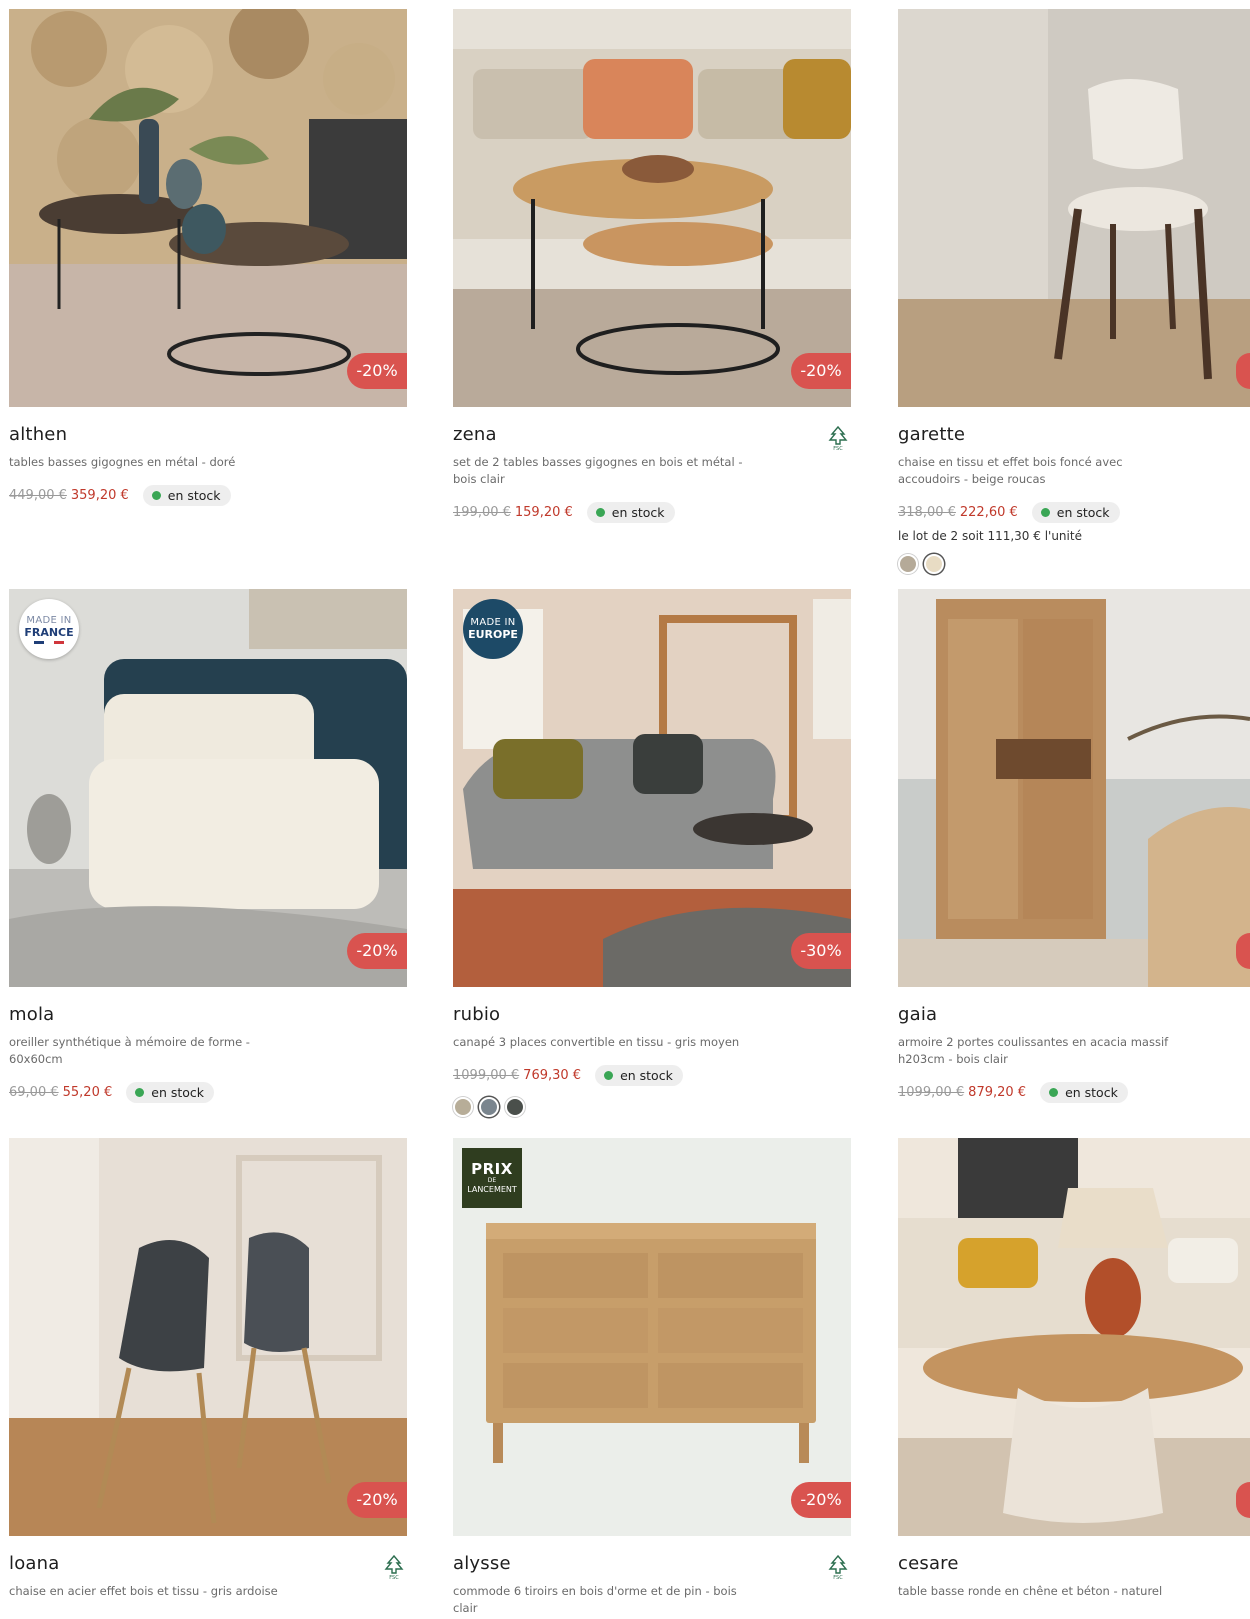  Describe the element at coordinates (87, 1092) in the screenshot. I see `sale-price: 55,20 €` at that location.